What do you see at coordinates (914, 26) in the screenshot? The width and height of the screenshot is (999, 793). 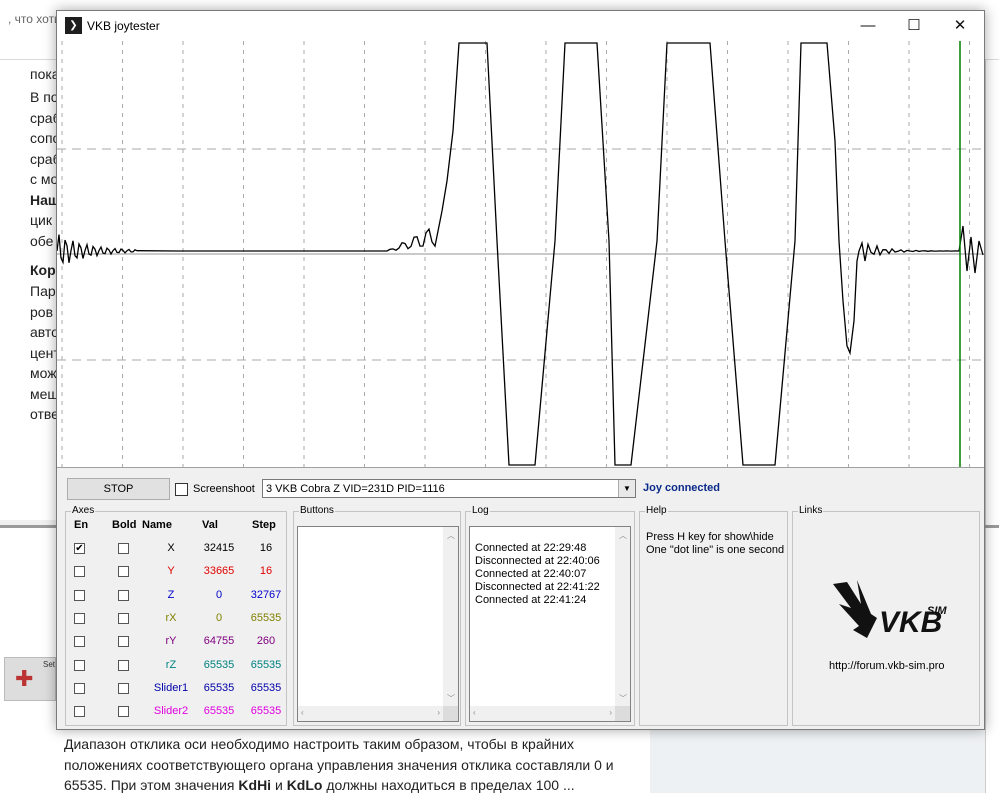 I see `maximize-button: ☐` at bounding box center [914, 26].